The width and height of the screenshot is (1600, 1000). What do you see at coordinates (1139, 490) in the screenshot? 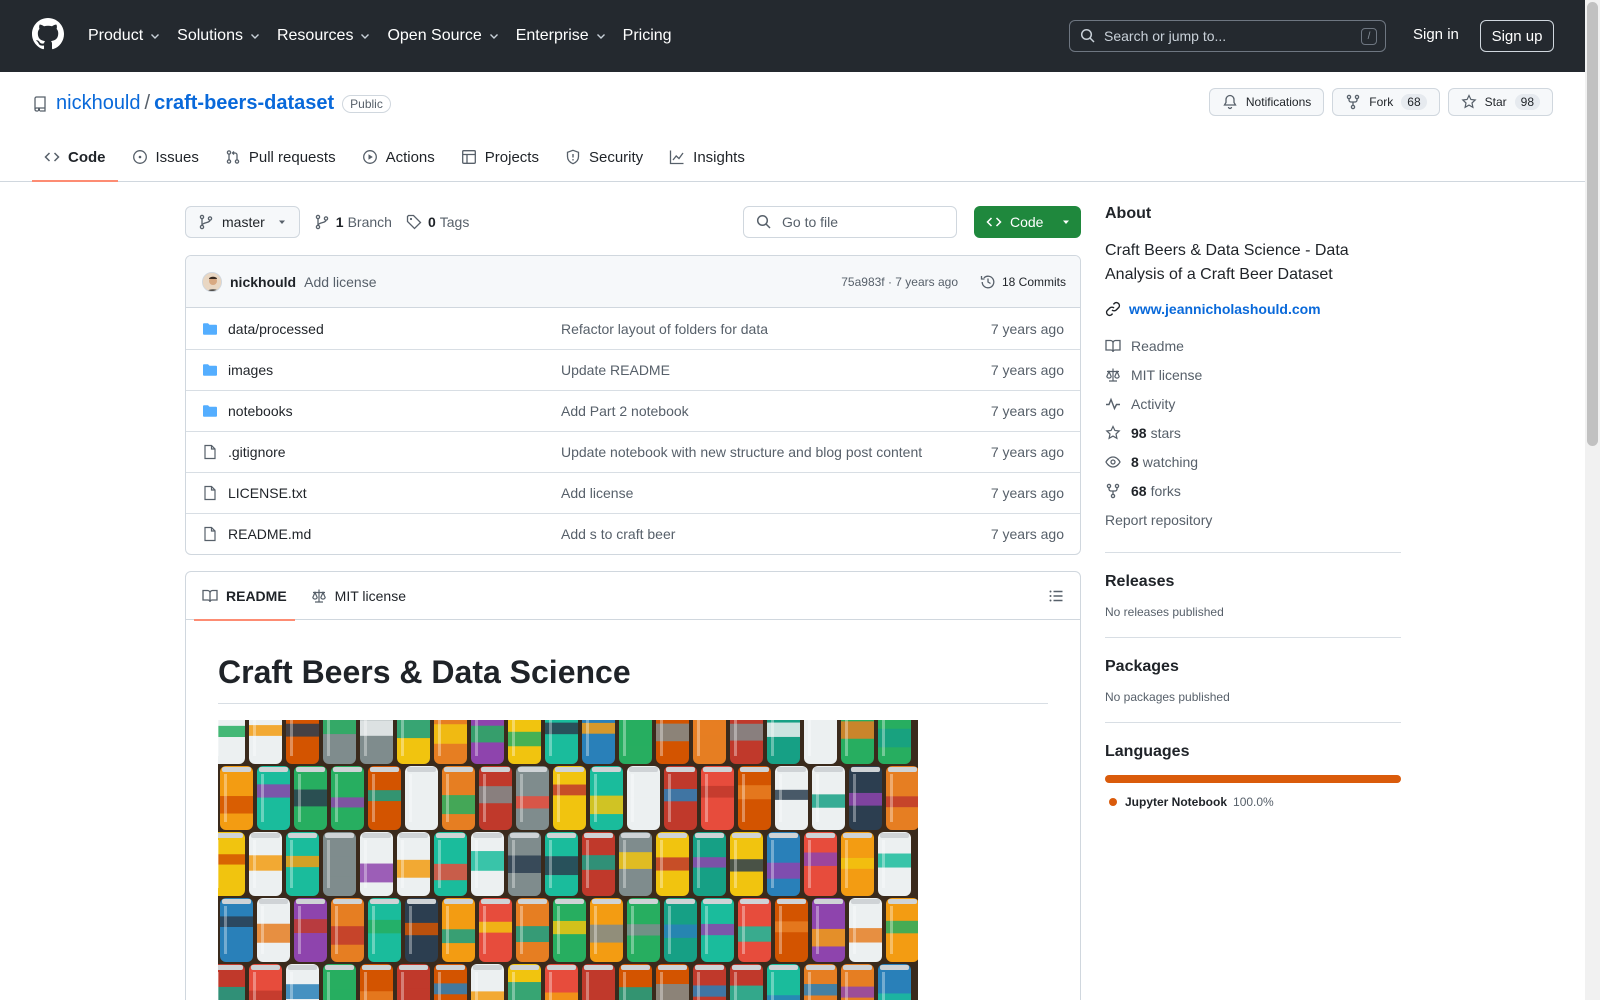
I see `forks-count: 68` at bounding box center [1139, 490].